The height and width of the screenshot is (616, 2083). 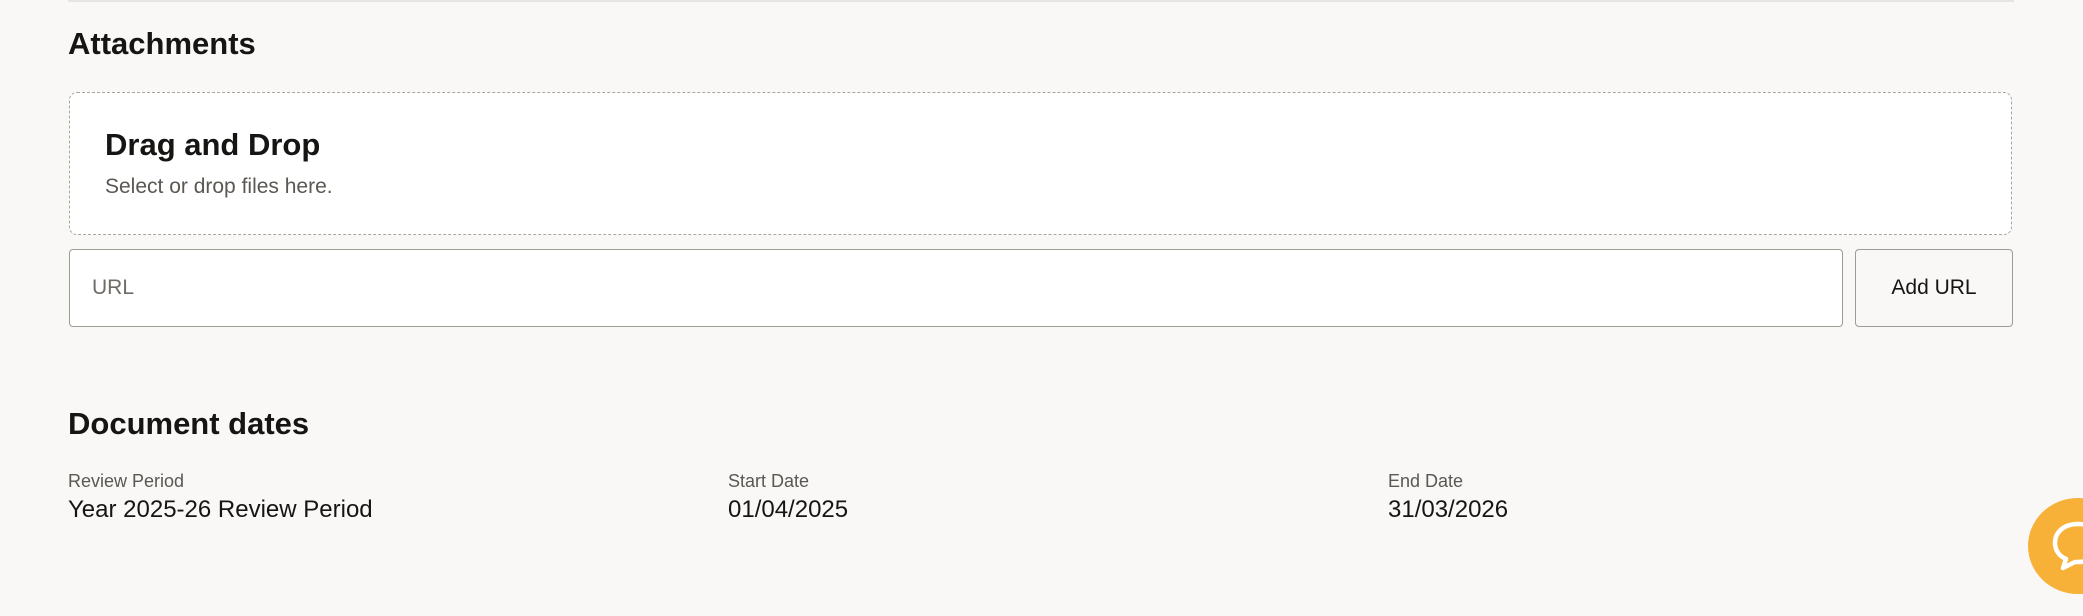 I want to click on review-period-label: Review Period, so click(x=126, y=481).